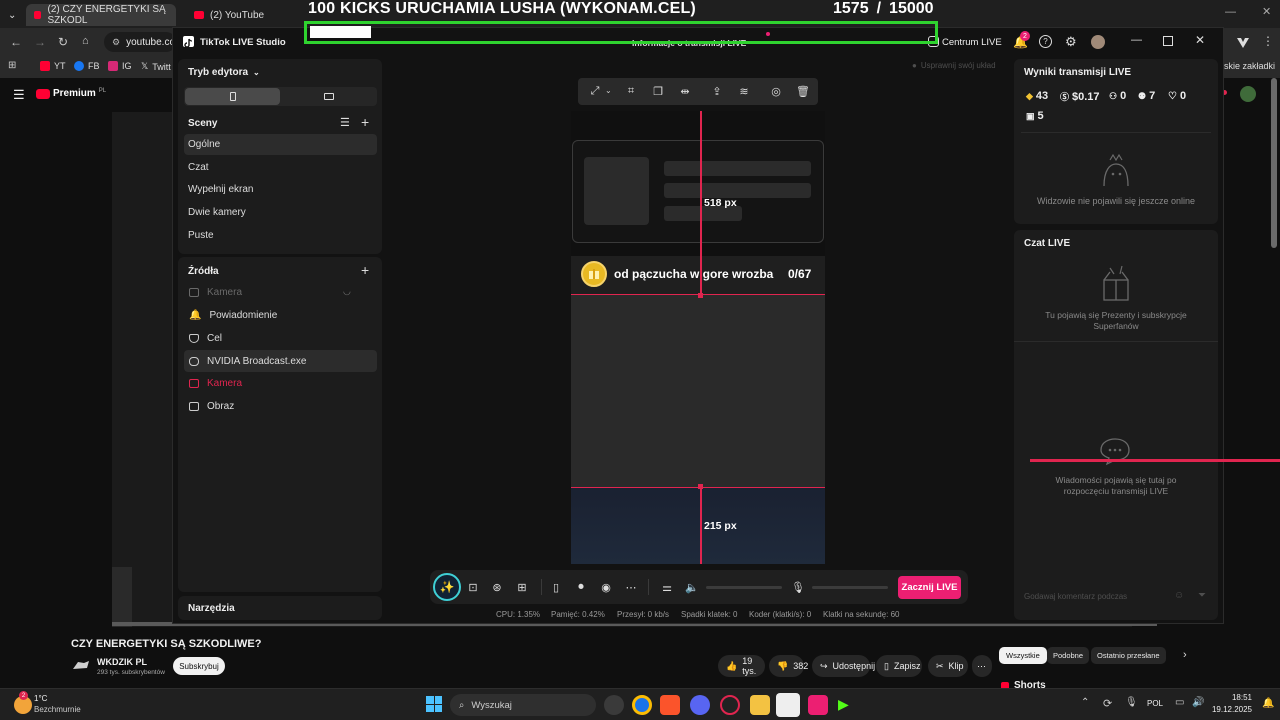  I want to click on home-icon: ⌂, so click(85, 41).